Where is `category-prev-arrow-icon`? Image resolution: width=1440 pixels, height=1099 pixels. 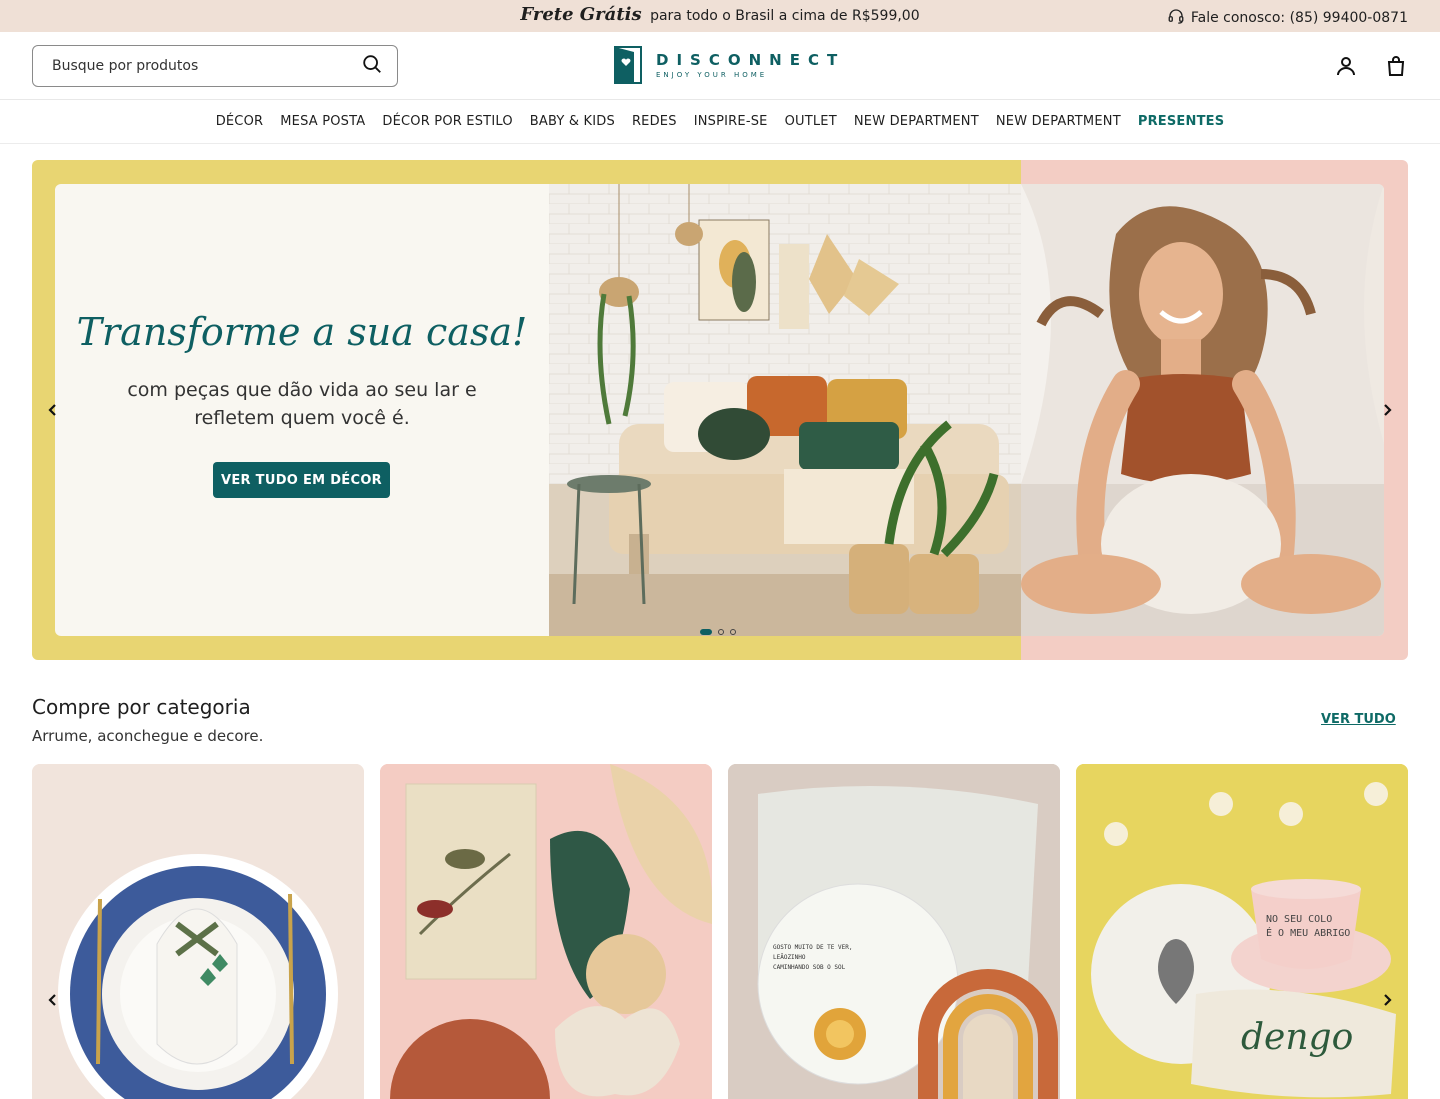 category-prev-arrow-icon is located at coordinates (53, 1000).